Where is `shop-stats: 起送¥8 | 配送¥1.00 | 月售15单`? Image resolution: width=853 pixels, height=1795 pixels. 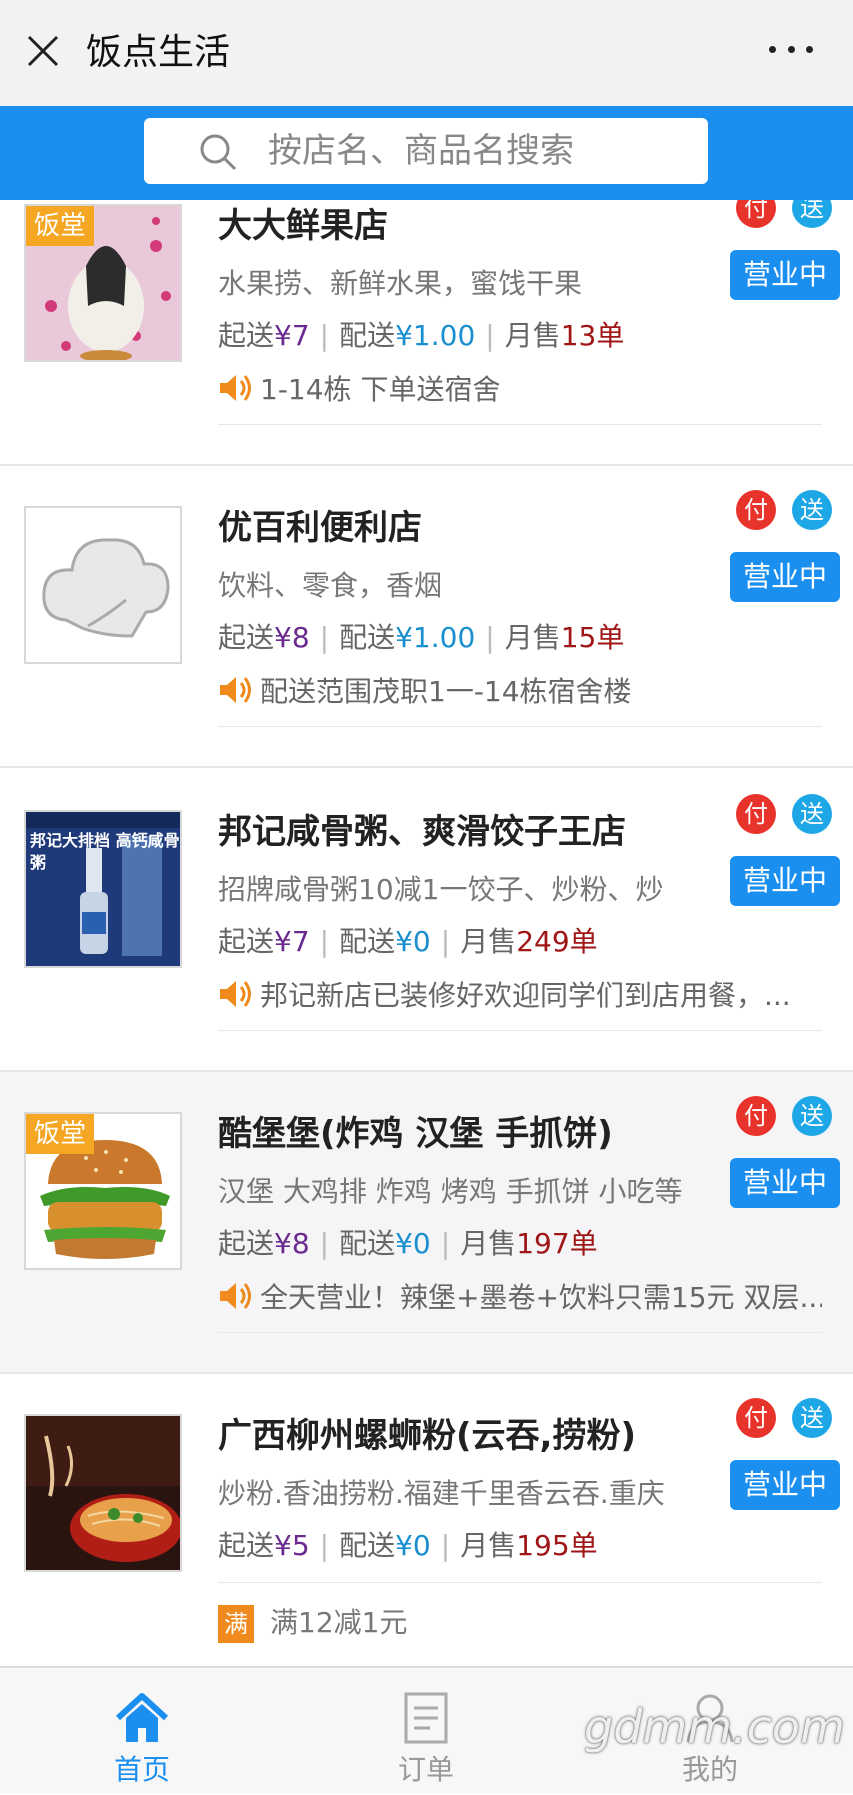
shop-stats: 起送¥8 | 配送¥1.00 | 月售15单 is located at coordinates (421, 637).